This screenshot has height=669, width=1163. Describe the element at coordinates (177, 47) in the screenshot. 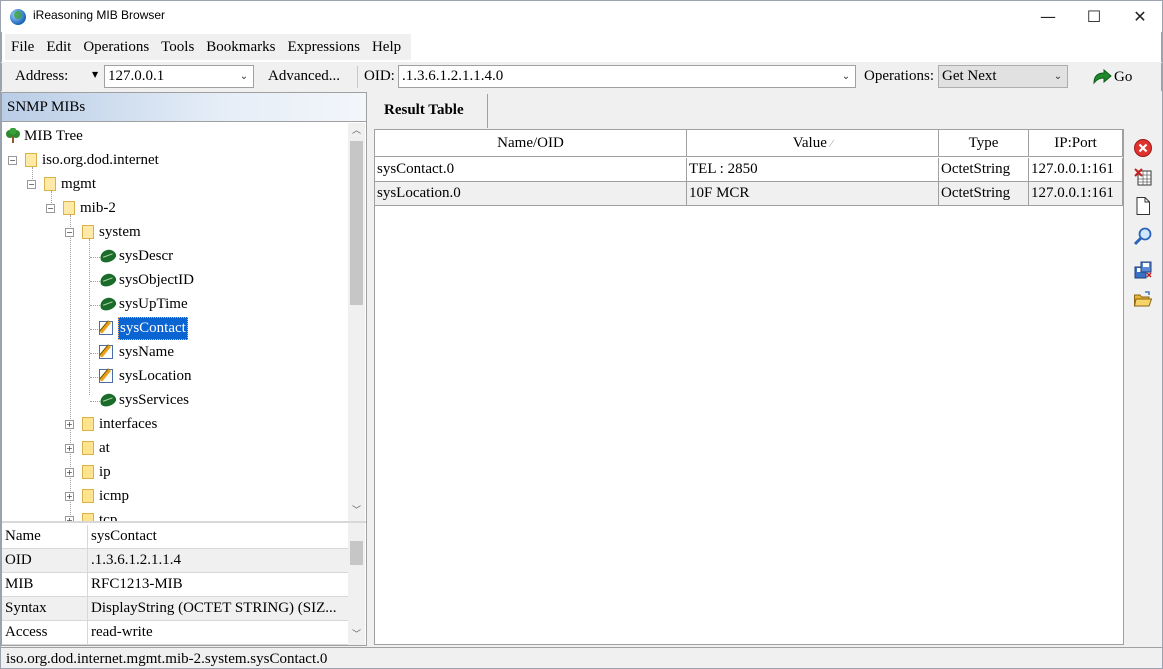

I see `menu-tools: Tools` at that location.